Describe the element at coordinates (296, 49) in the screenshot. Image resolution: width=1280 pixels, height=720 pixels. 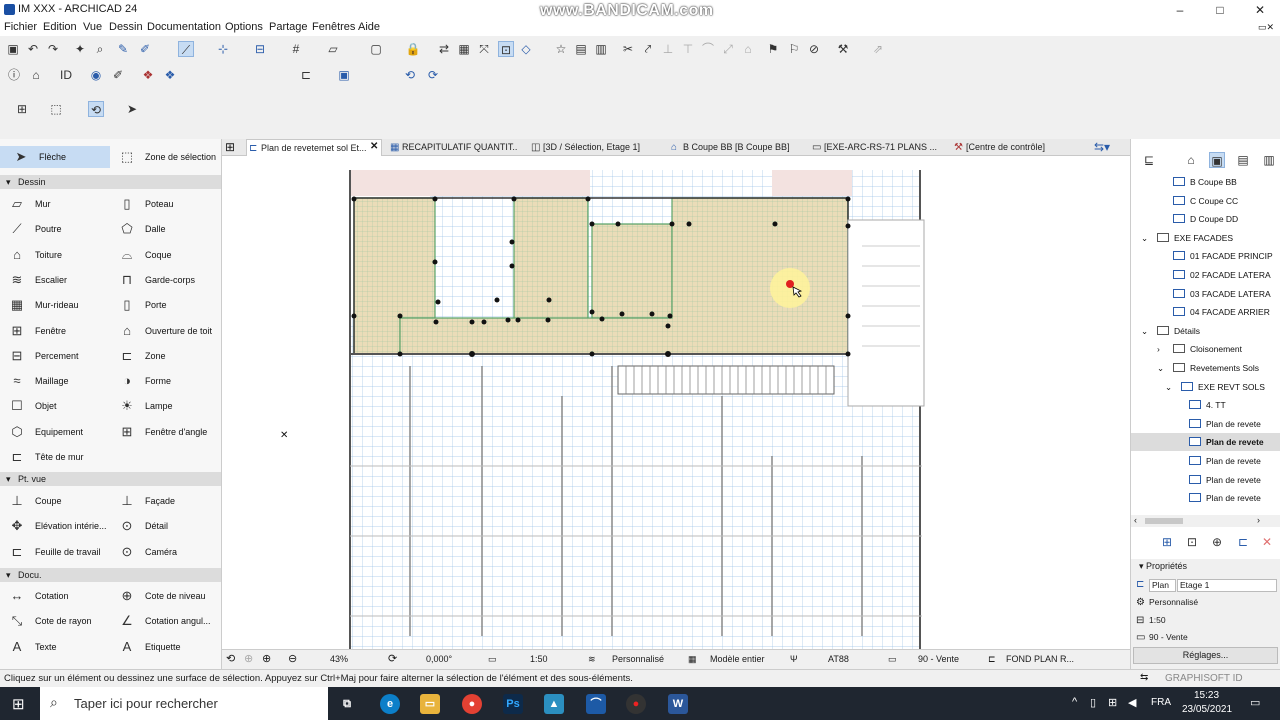
I see `grid-snap-icon: #` at that location.